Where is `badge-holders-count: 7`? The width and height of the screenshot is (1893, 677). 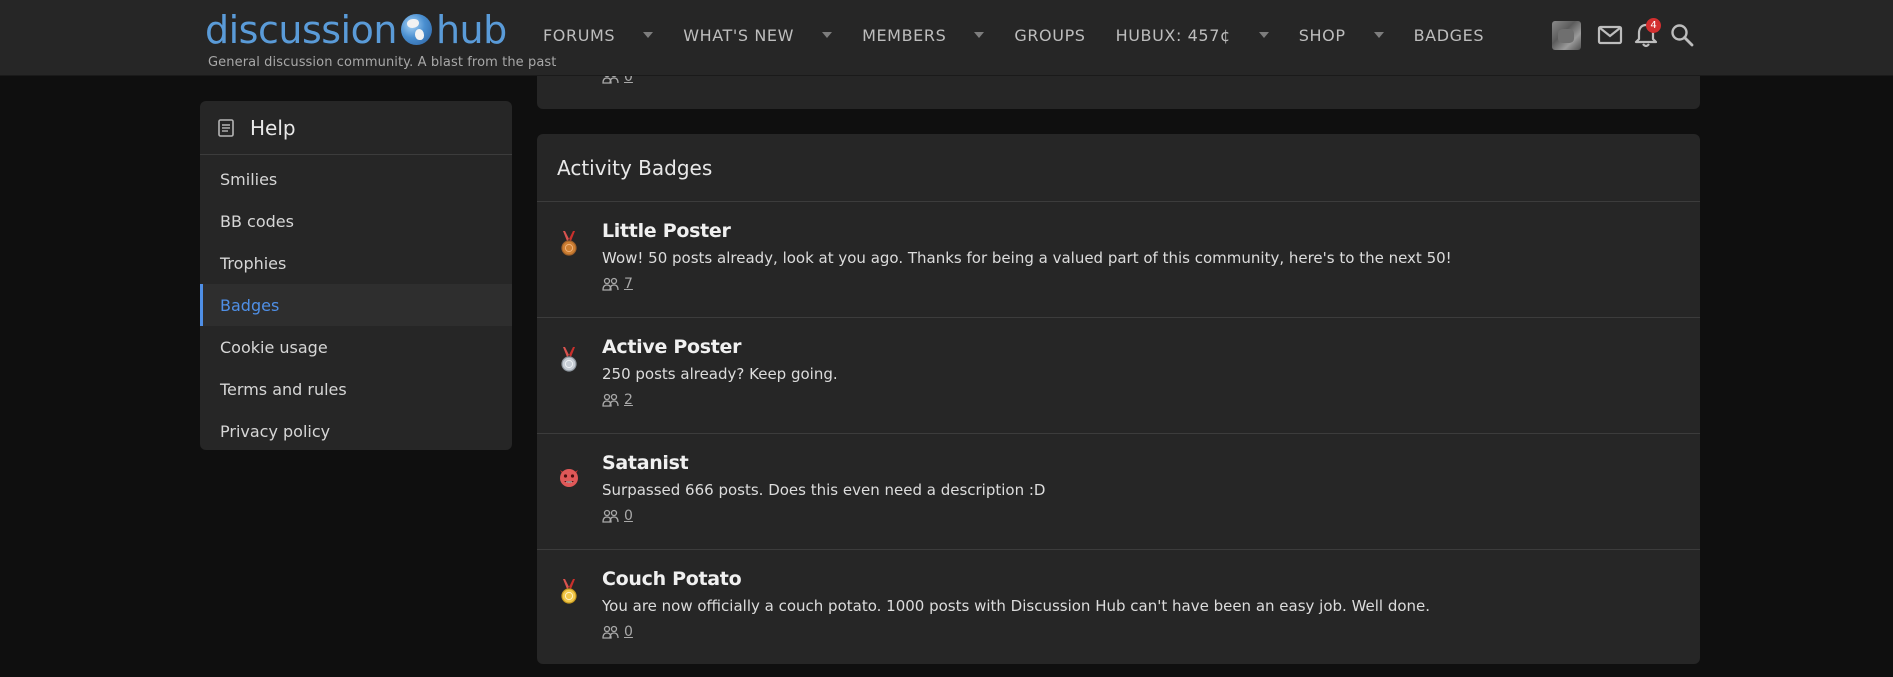 badge-holders-count: 7 is located at coordinates (617, 284).